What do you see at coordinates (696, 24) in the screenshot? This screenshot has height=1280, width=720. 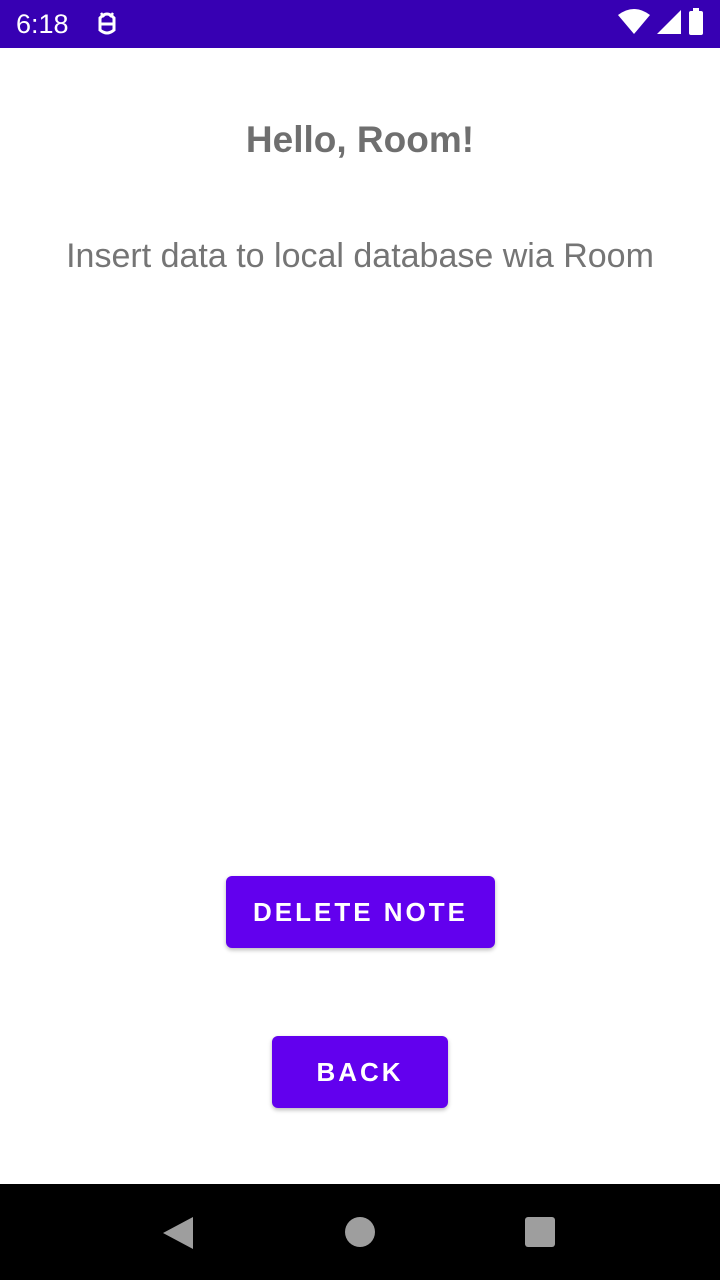 I see `battery-icon` at bounding box center [696, 24].